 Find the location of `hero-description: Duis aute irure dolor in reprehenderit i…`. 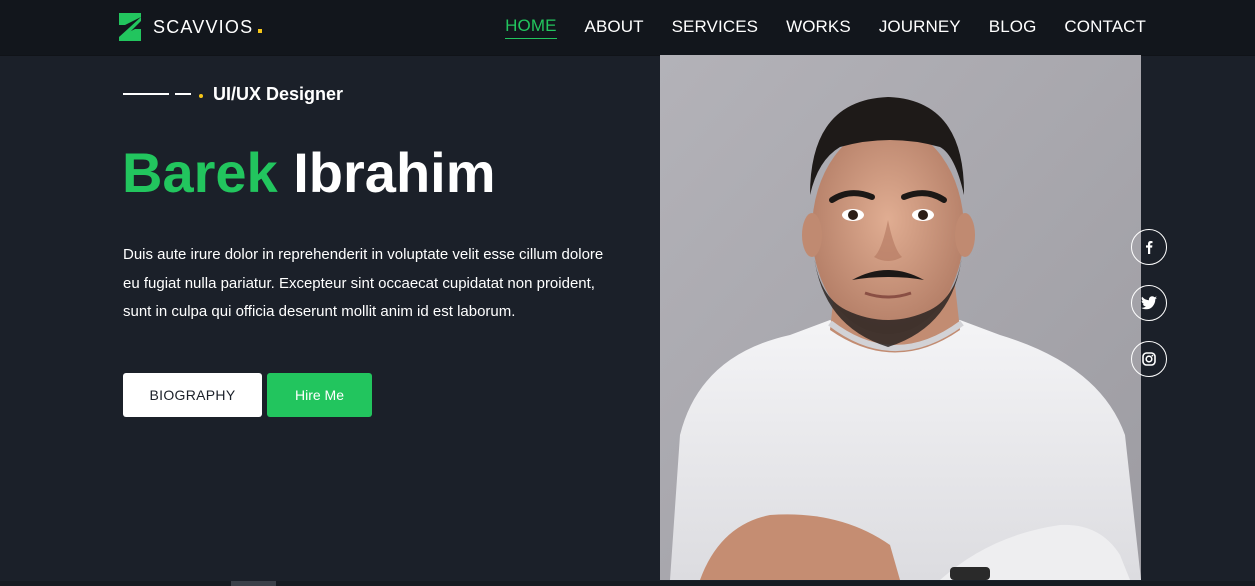

hero-description: Duis aute irure dolor in reprehenderit i… is located at coordinates (363, 283).